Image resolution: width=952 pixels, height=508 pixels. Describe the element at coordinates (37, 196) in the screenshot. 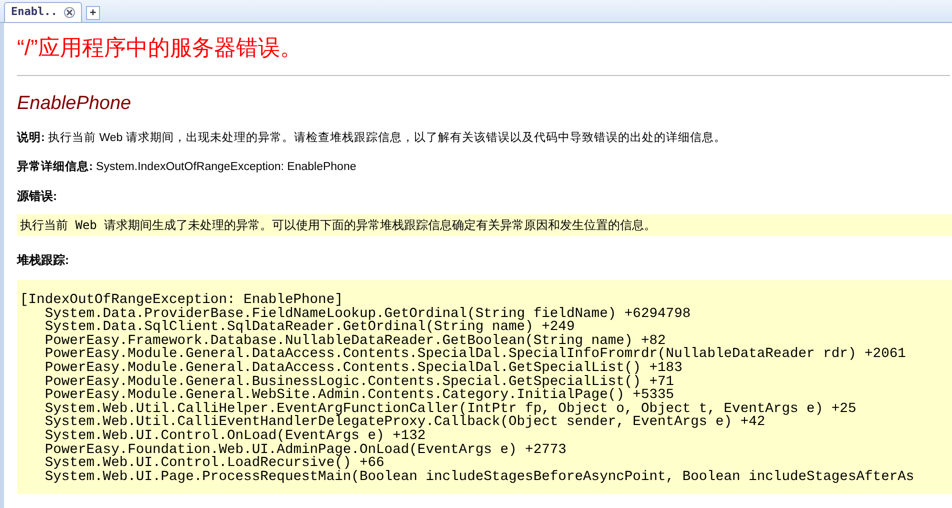

I see `source-error-label: 源错误:` at that location.